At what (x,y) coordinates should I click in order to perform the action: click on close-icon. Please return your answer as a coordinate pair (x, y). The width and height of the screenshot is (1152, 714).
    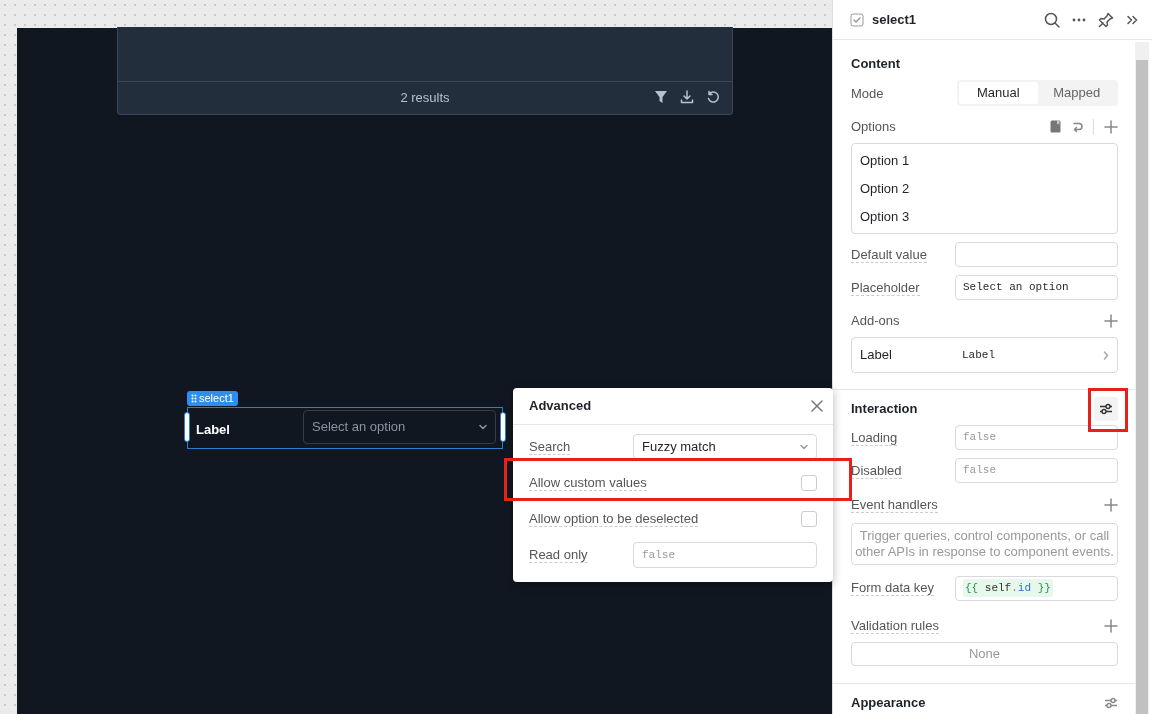
    Looking at the image, I should click on (817, 406).